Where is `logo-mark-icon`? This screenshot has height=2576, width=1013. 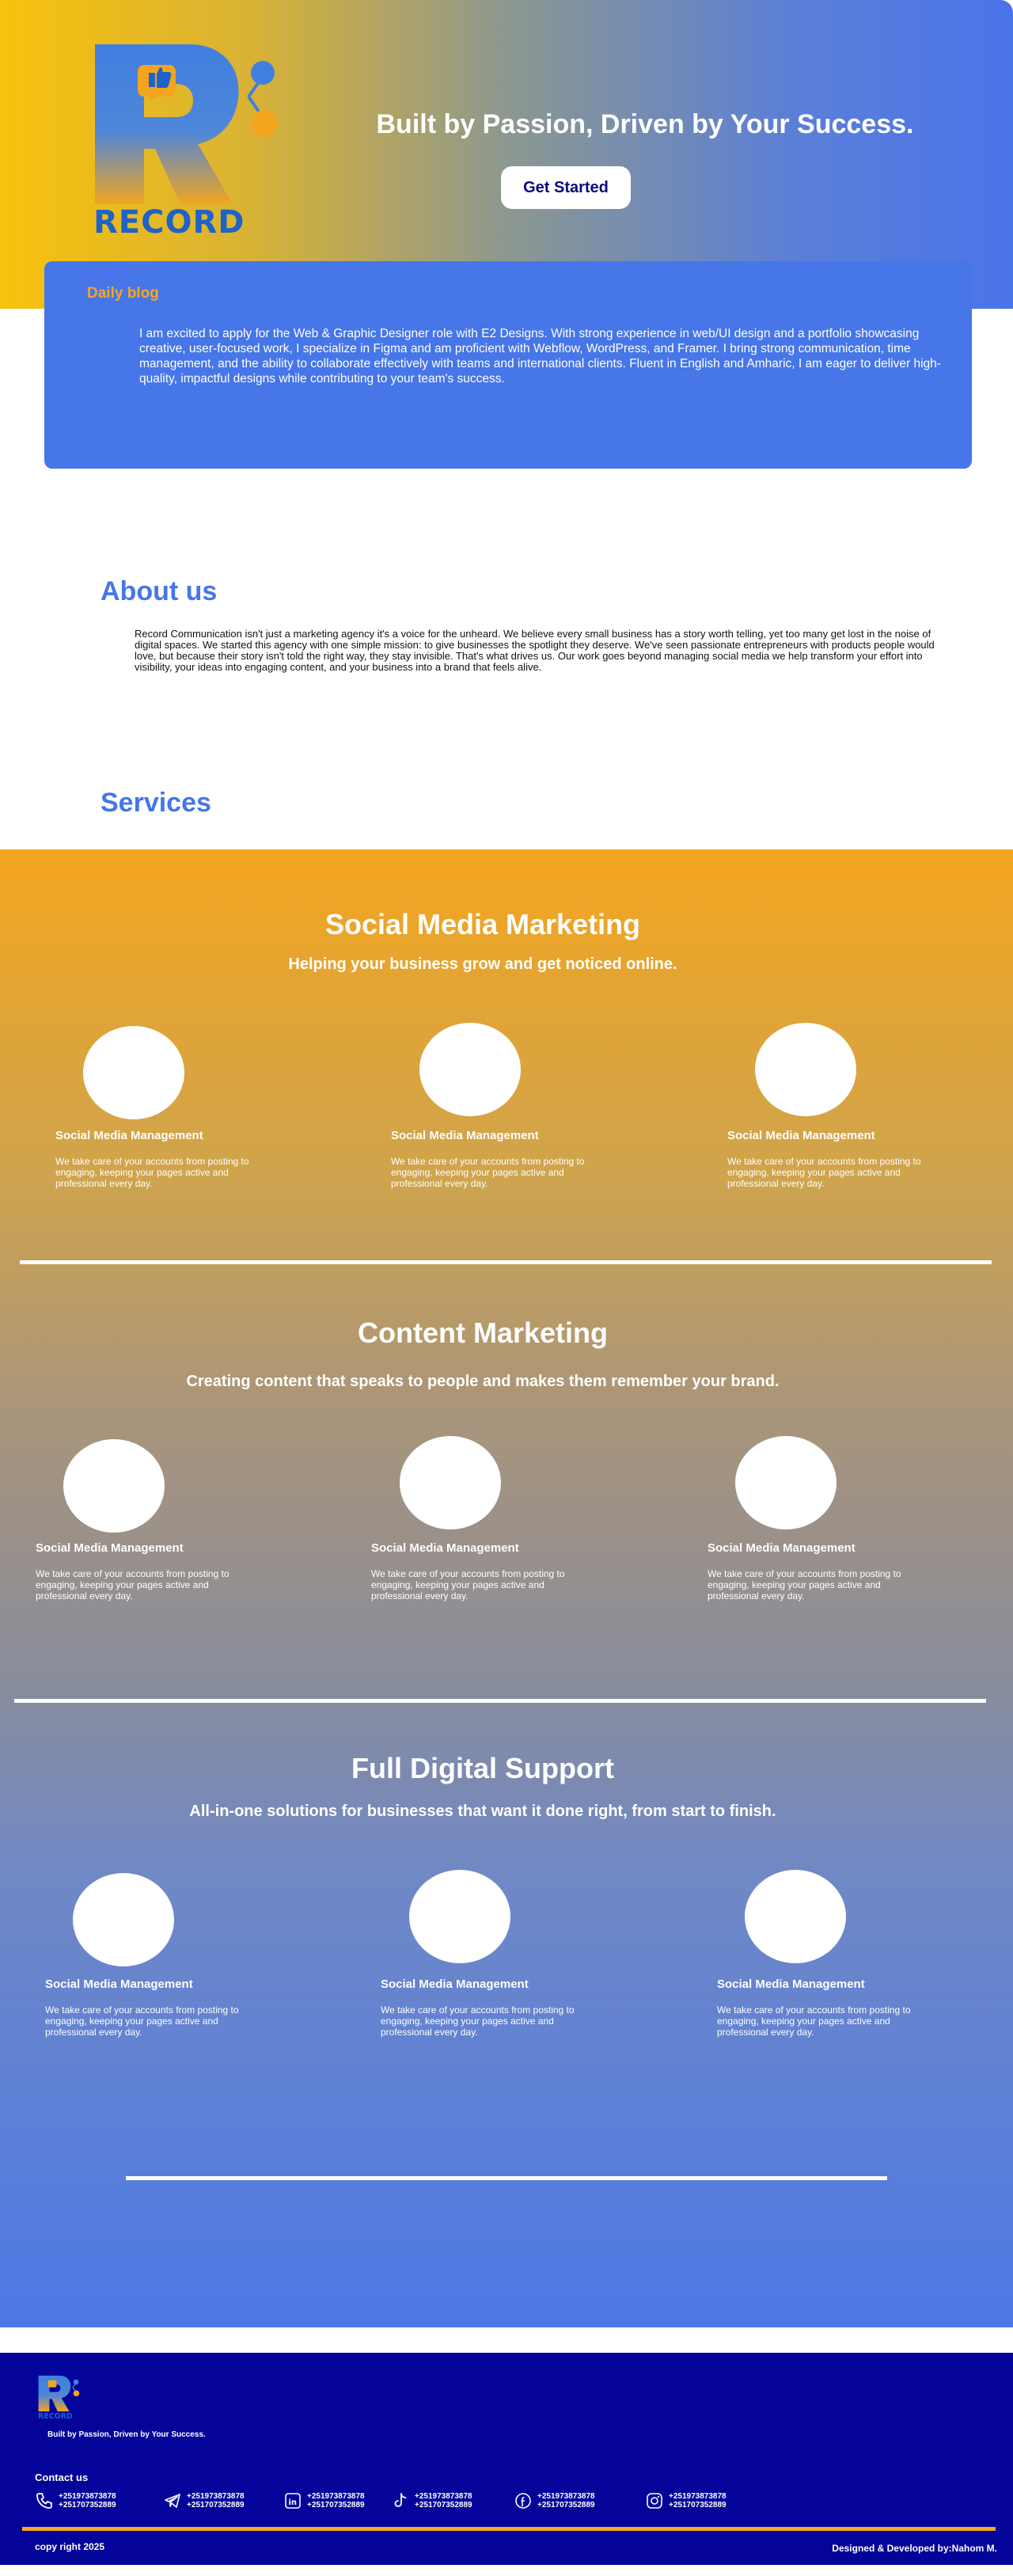 logo-mark-icon is located at coordinates (186, 124).